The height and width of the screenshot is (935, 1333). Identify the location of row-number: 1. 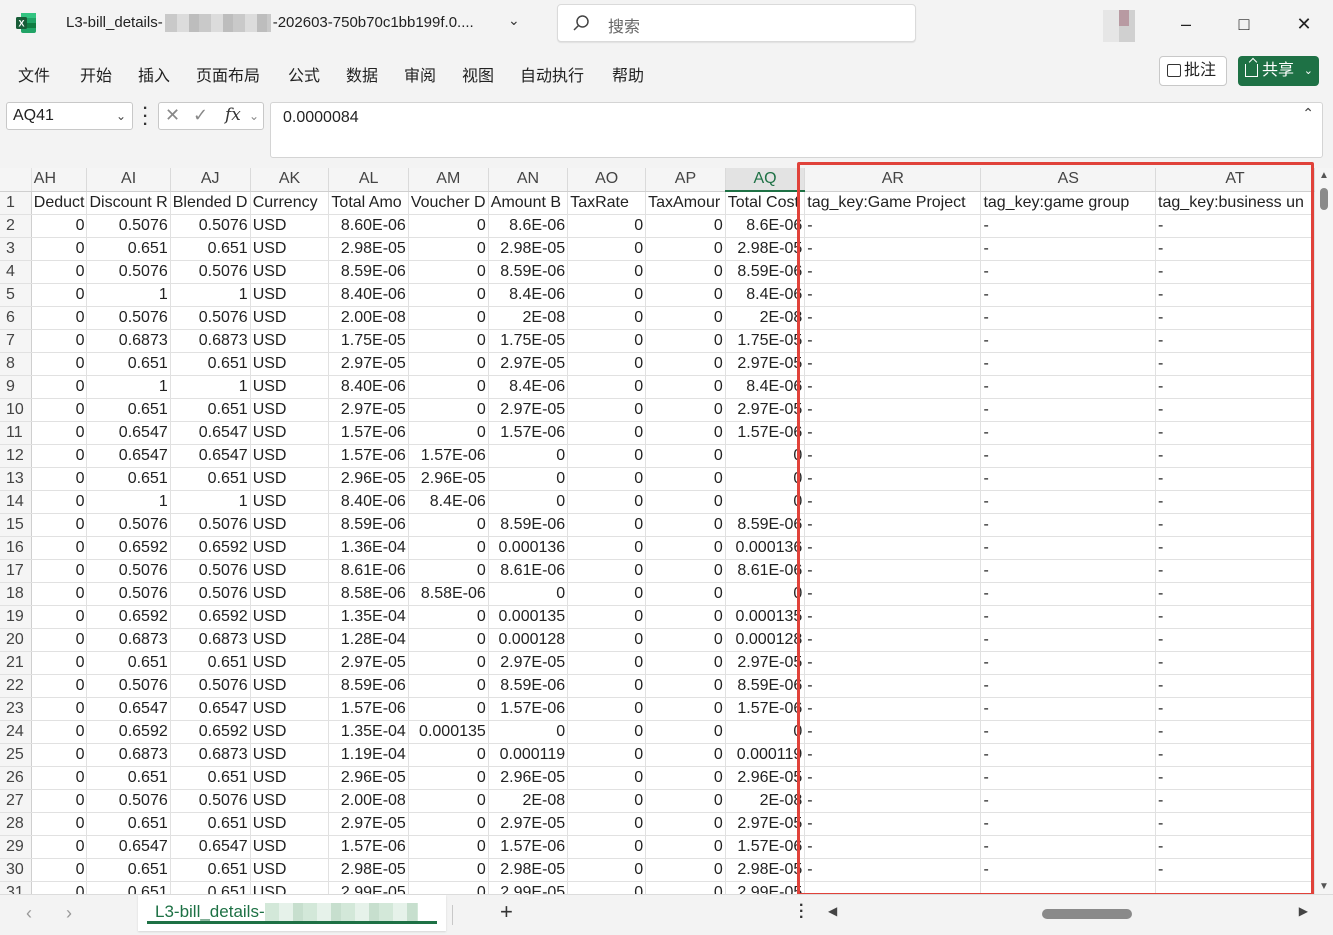
(16, 203).